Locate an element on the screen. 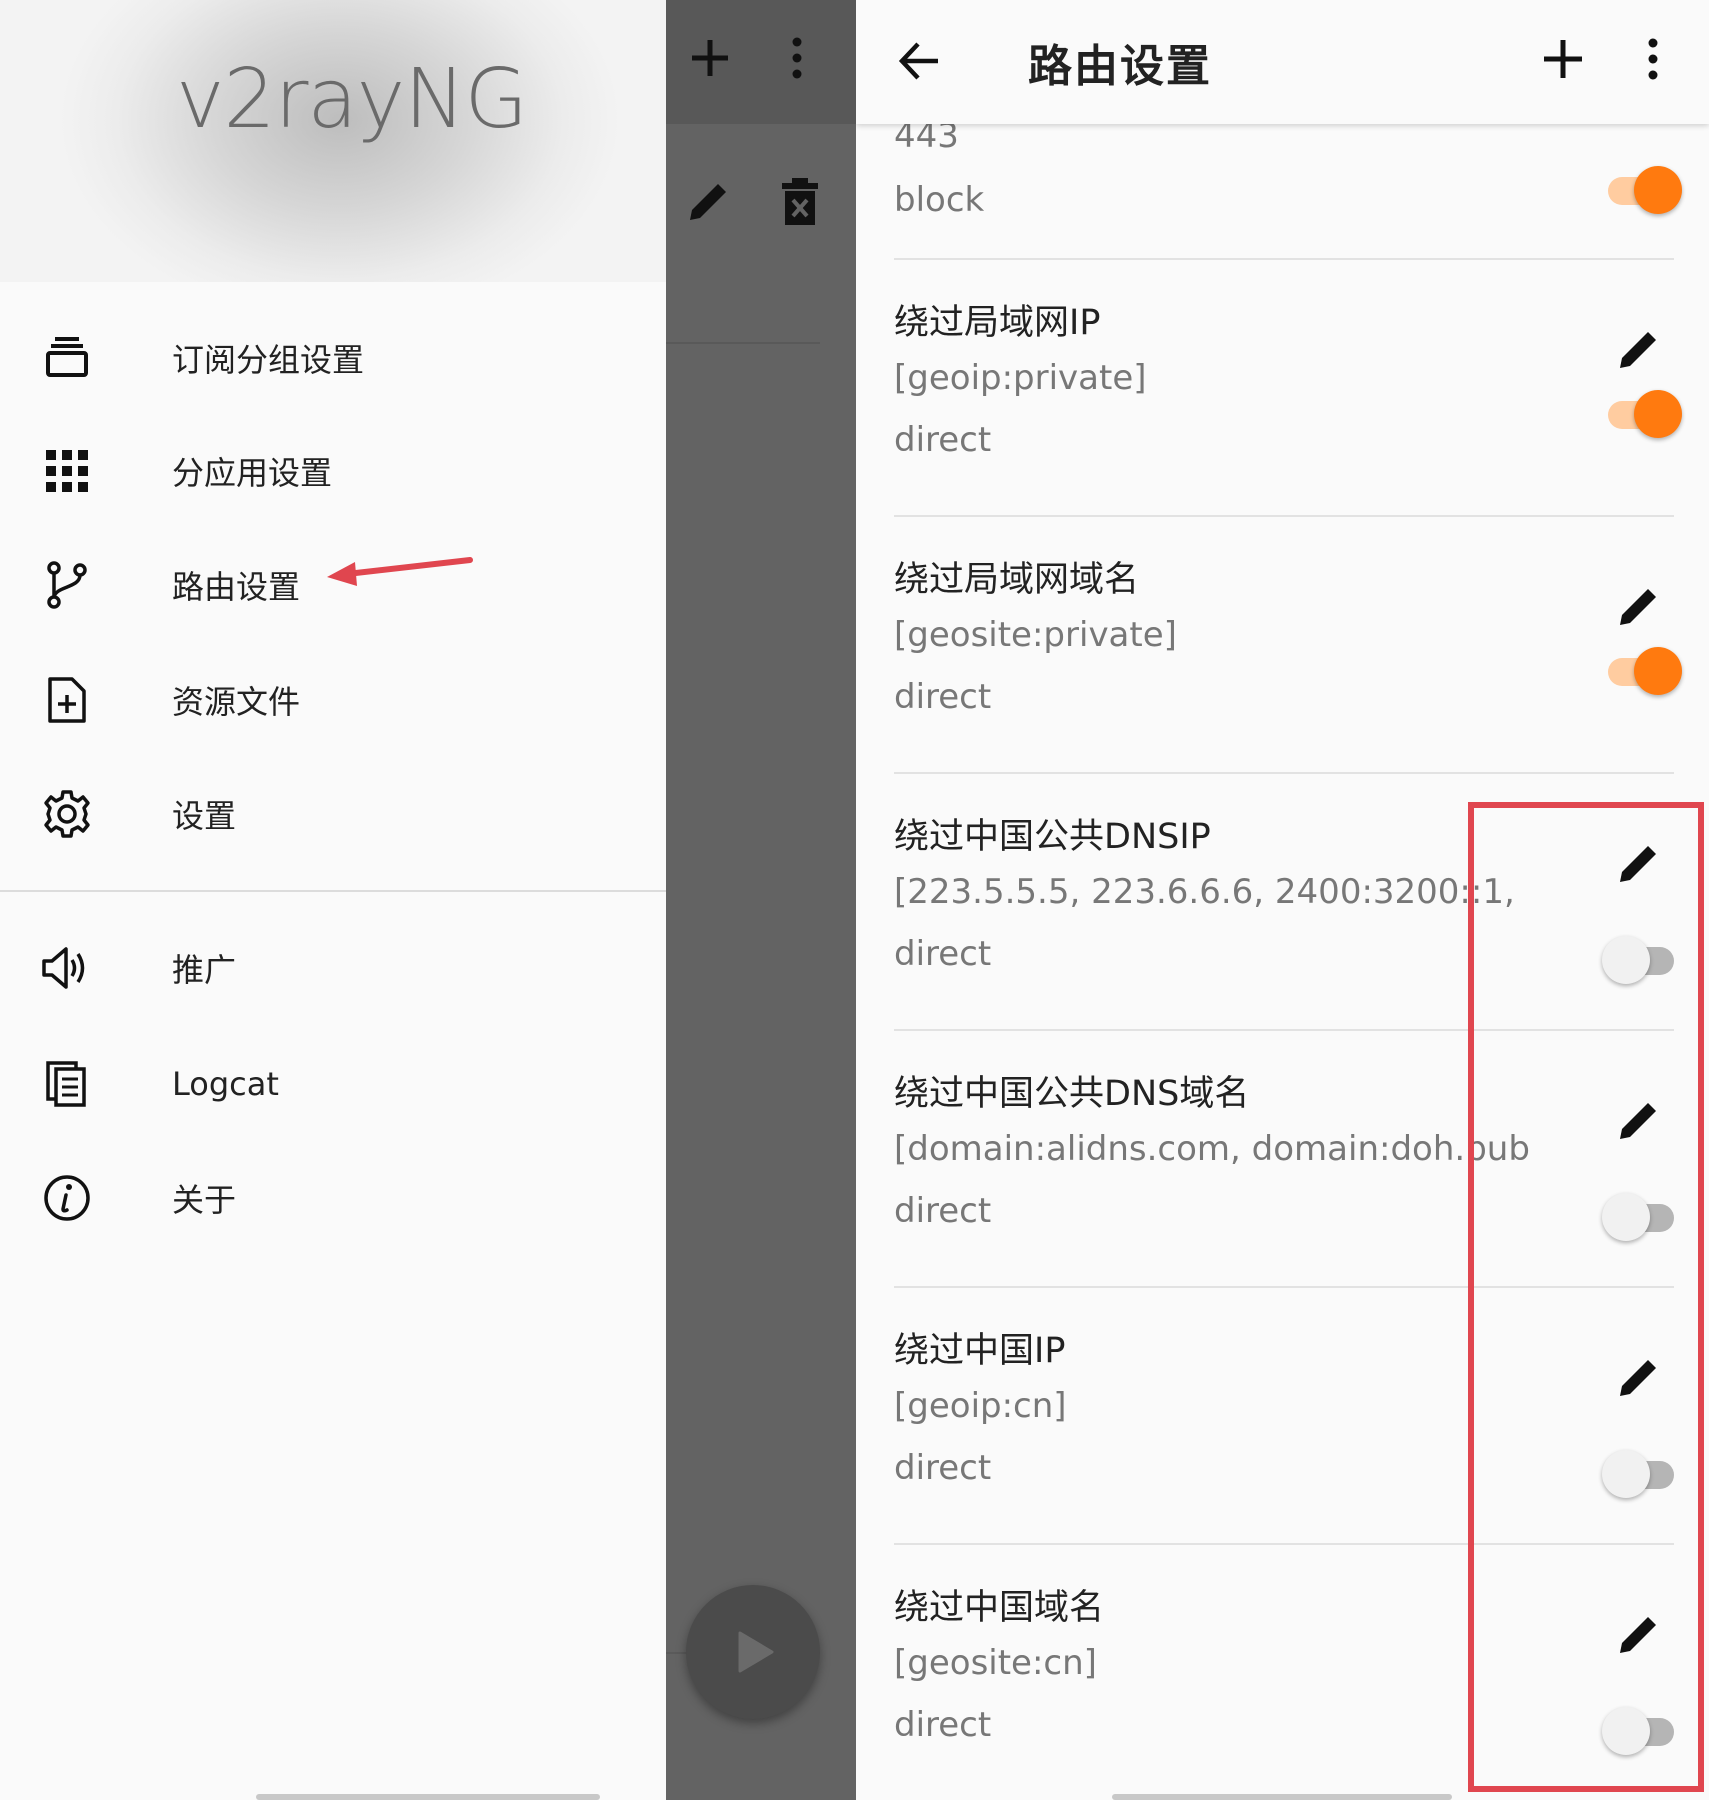  rule-name: 绕过中国公共DNSIP is located at coordinates (1052, 837).